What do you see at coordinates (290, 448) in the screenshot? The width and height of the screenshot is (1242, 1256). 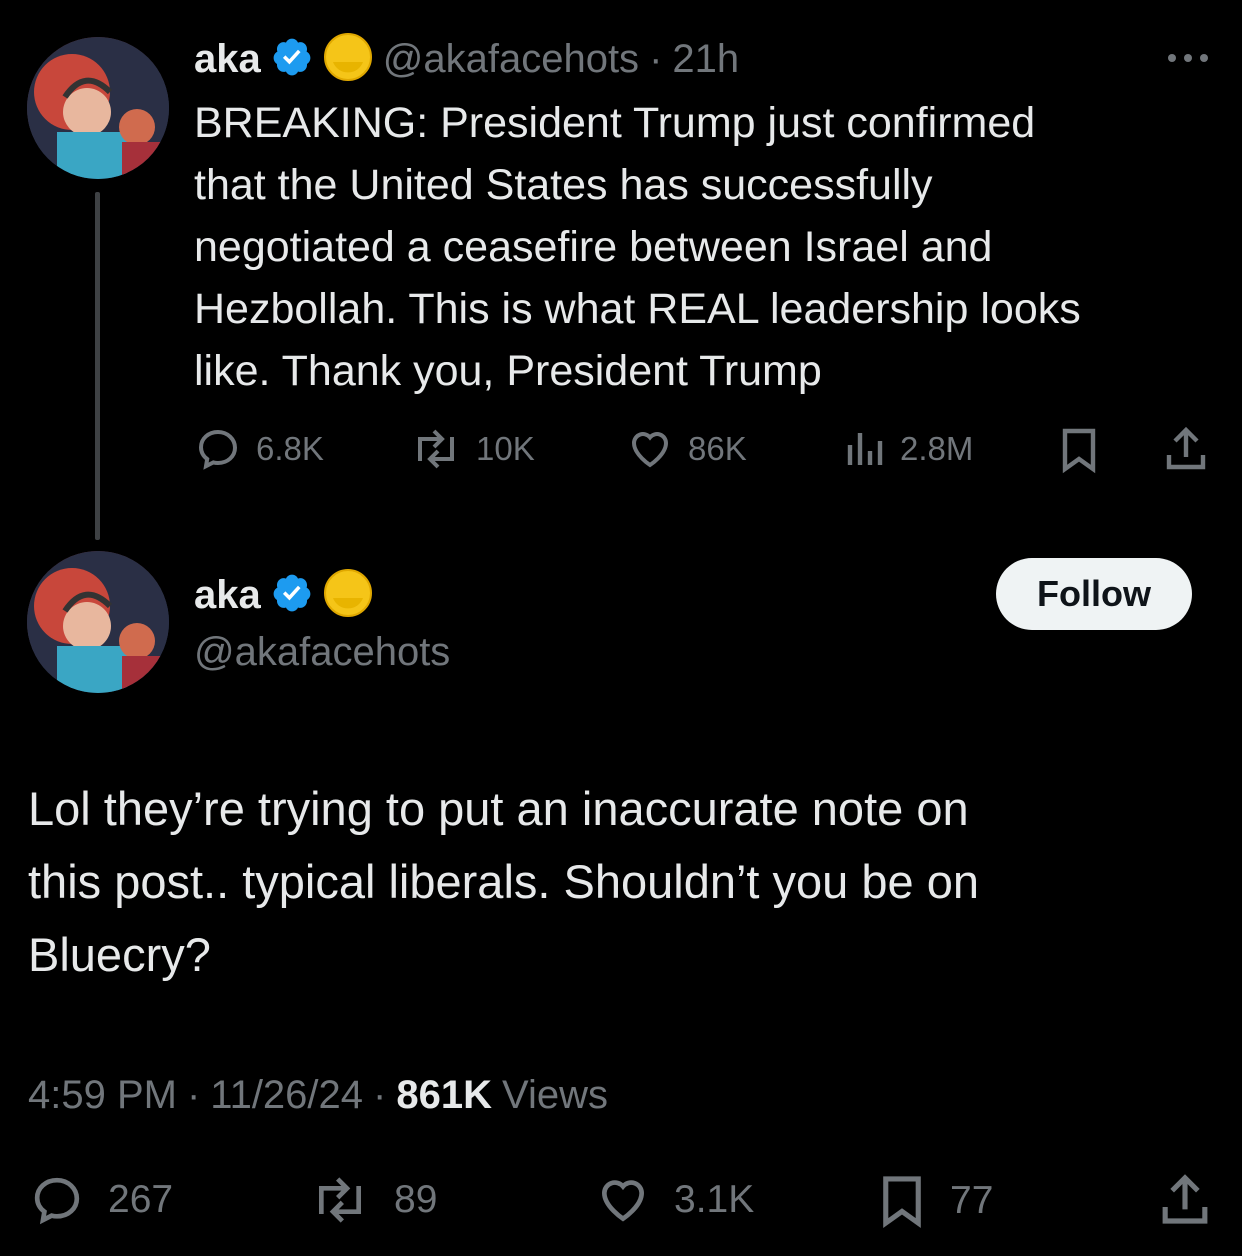 I see `reply-count: 6.8K` at bounding box center [290, 448].